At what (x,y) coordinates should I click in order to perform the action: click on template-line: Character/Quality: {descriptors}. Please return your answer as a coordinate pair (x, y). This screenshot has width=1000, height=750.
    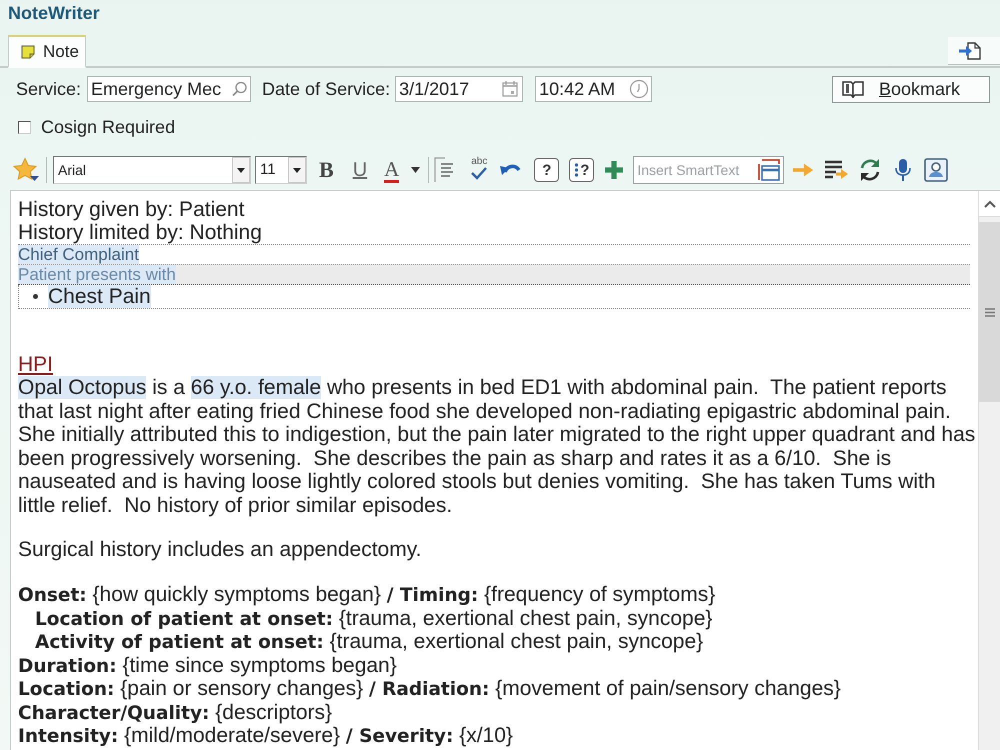
    Looking at the image, I should click on (175, 712).